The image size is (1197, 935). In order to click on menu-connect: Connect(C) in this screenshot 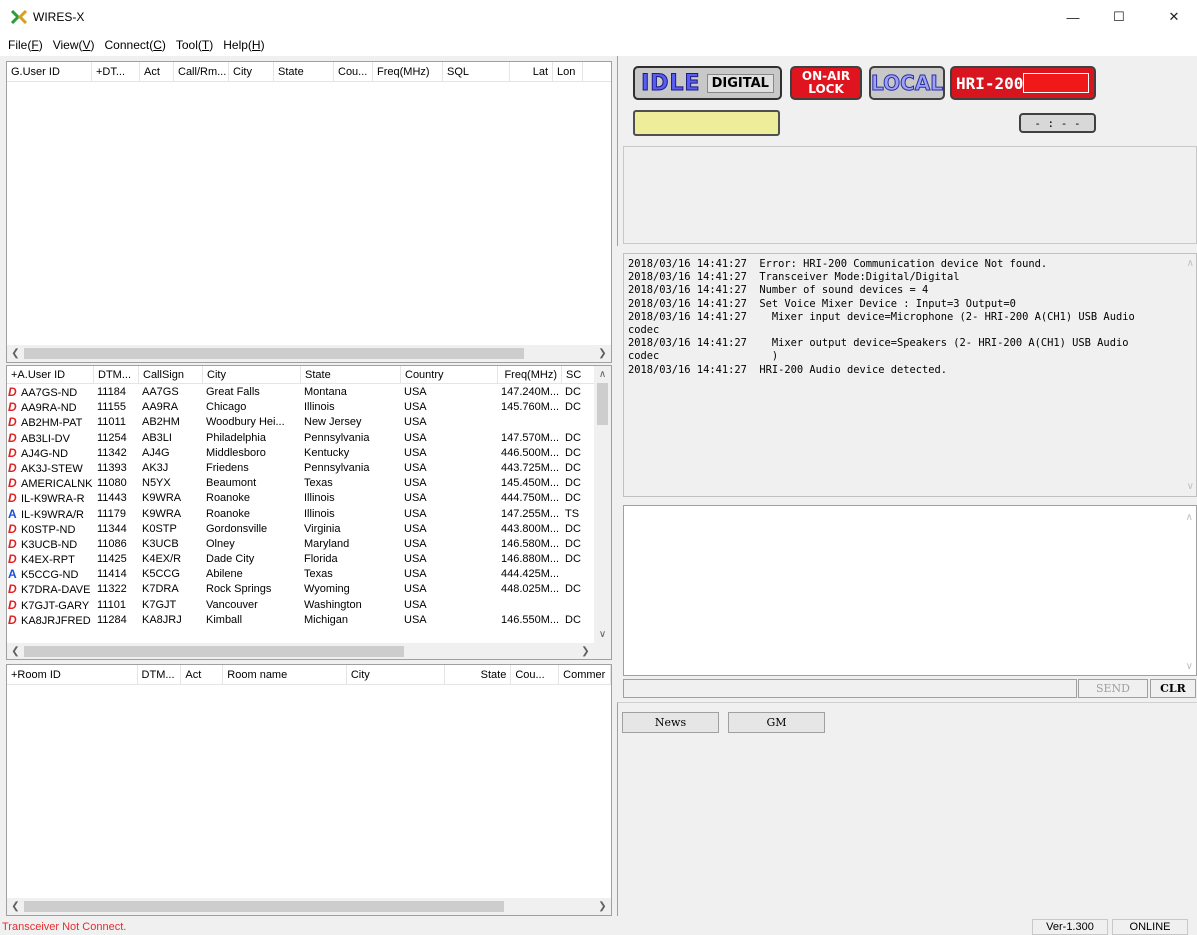, I will do `click(135, 45)`.